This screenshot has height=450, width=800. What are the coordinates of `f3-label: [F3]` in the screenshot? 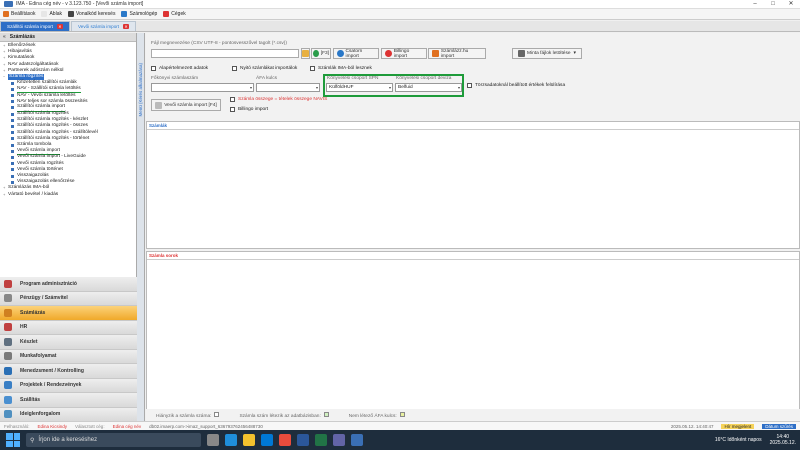 It's located at (324, 53).